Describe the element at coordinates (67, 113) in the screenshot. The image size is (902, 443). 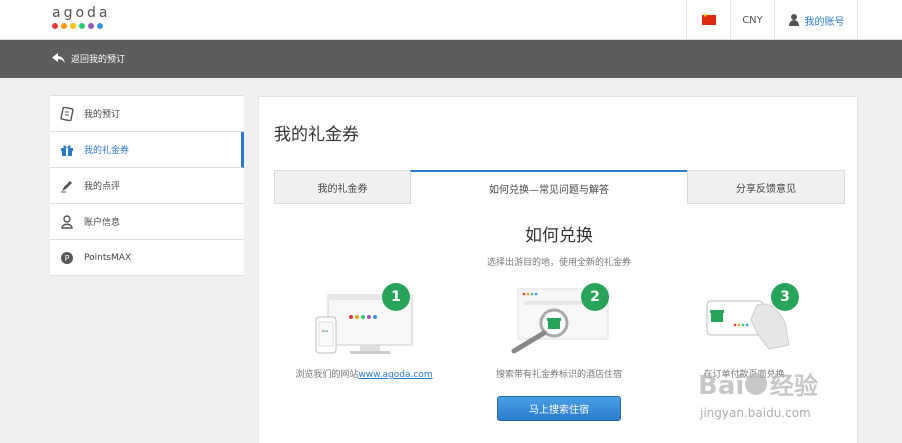
I see `booking-icon` at that location.